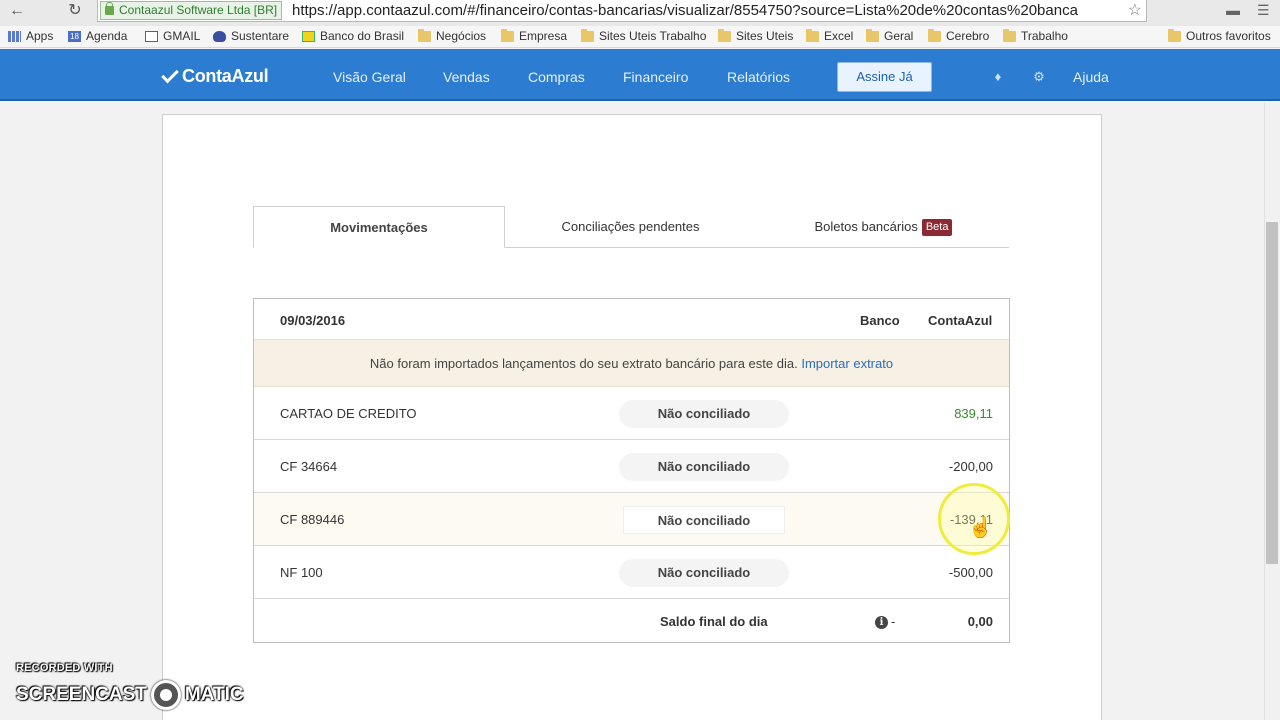  I want to click on table-date: 09/03/2016, so click(313, 320).